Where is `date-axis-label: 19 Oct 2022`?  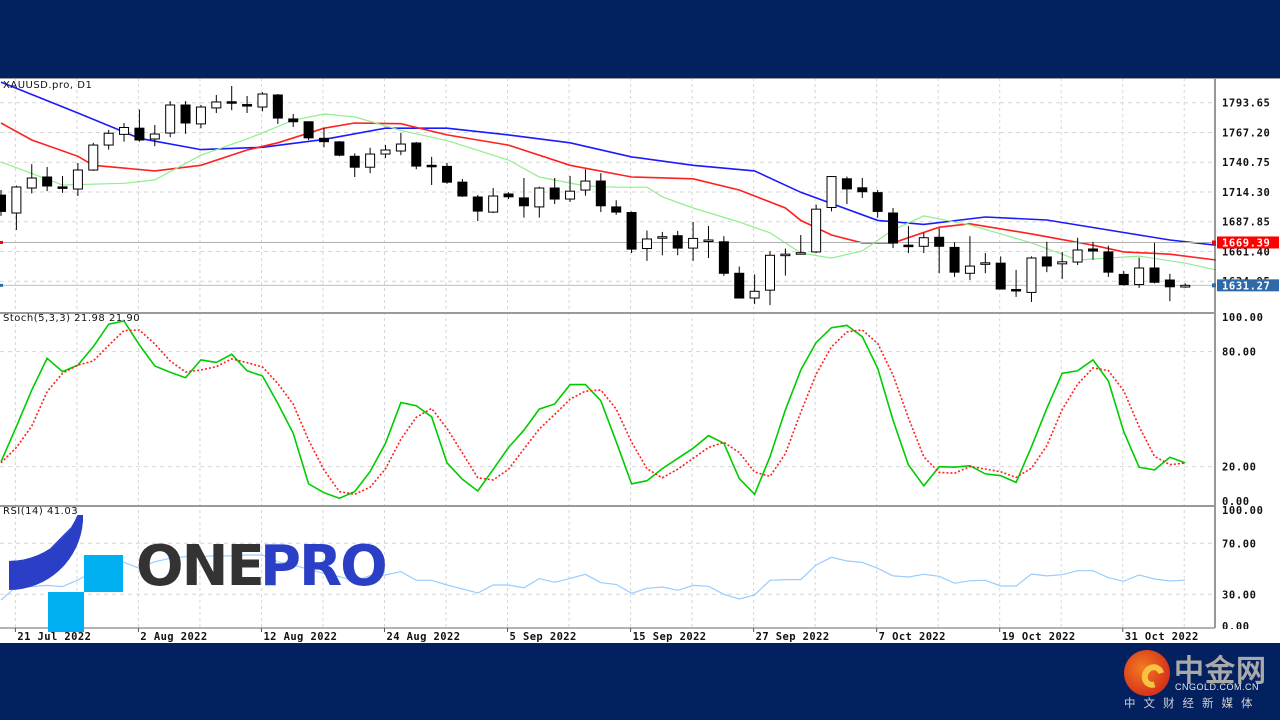
date-axis-label: 19 Oct 2022 is located at coordinates (1039, 637).